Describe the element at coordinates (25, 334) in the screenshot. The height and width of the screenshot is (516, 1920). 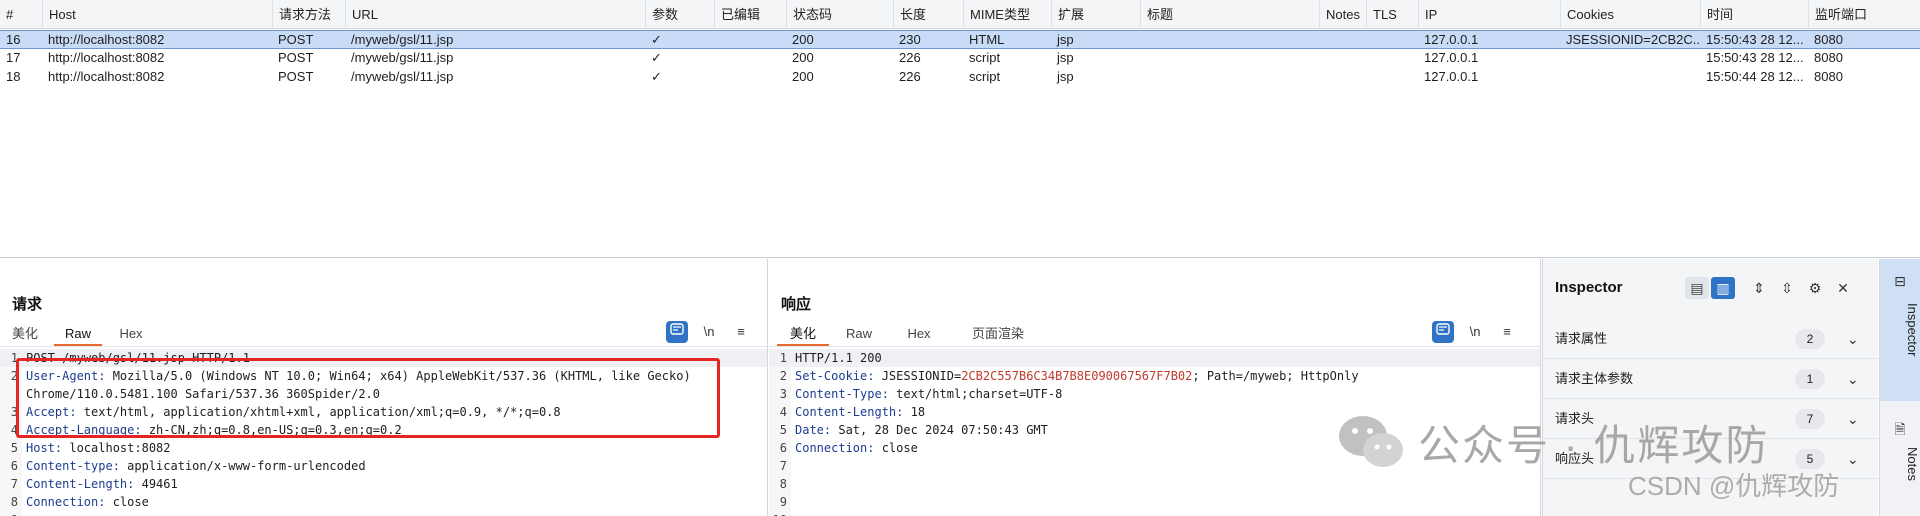
I see `request-tab-pretty: 美化` at that location.